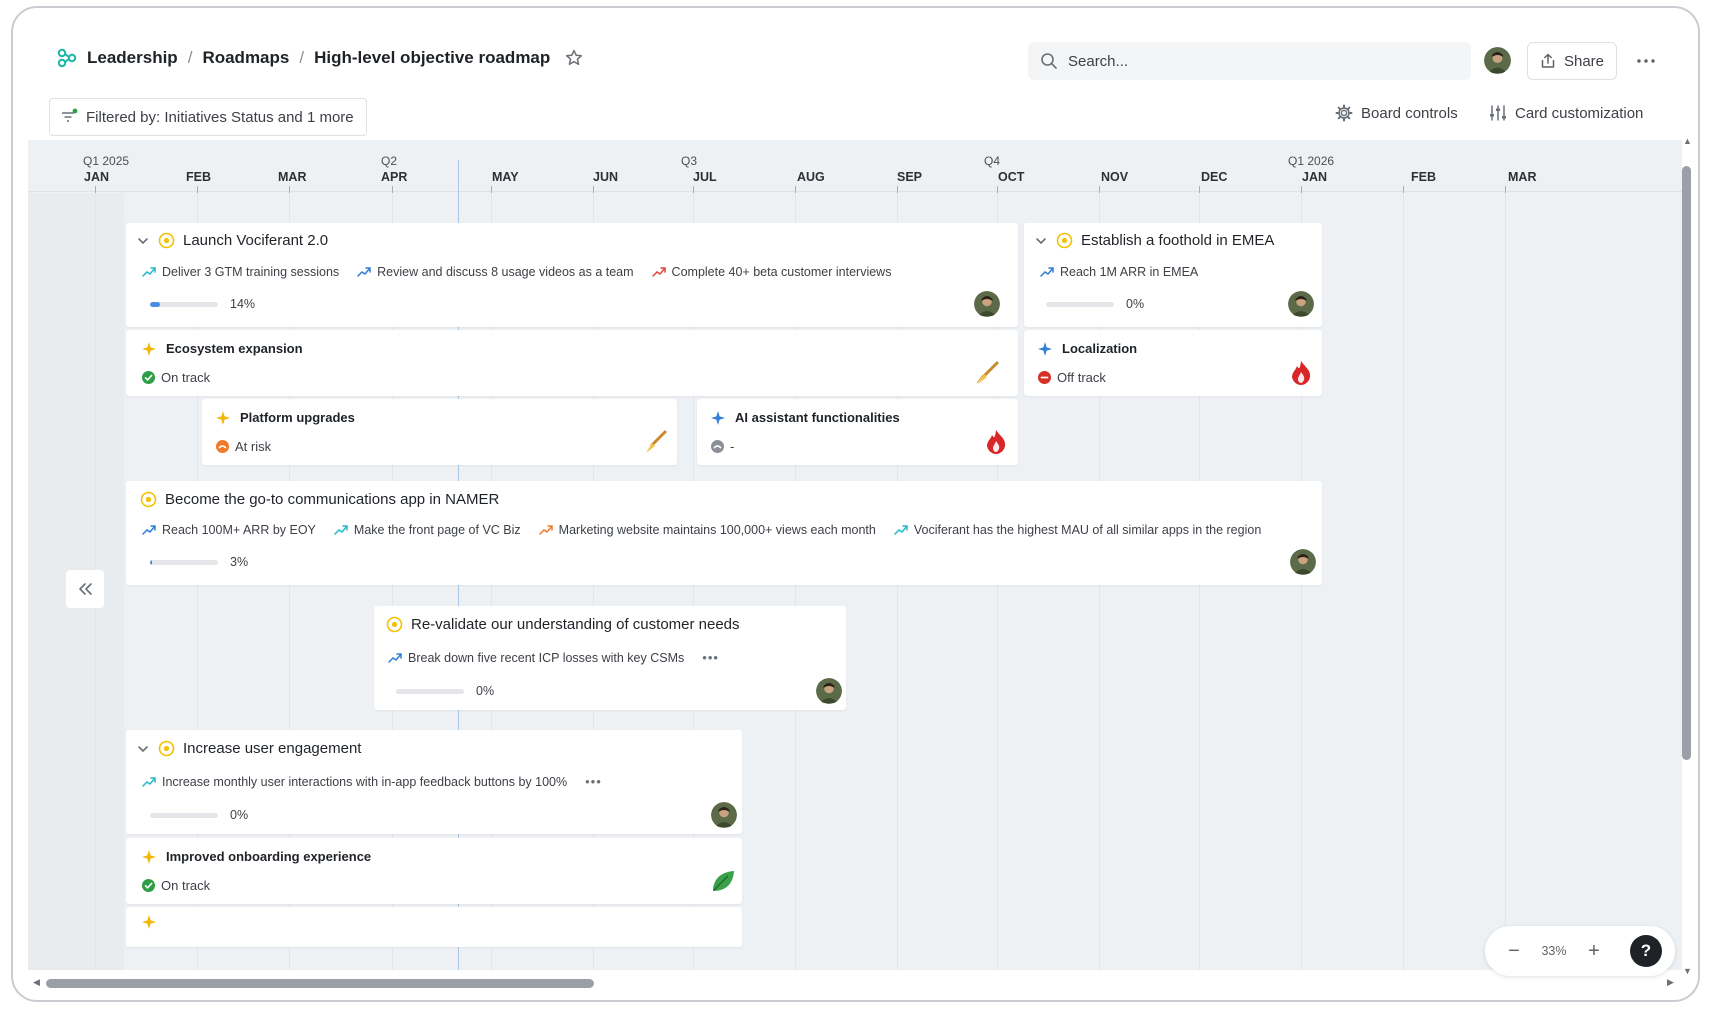  What do you see at coordinates (1315, 177) in the screenshot?
I see `month-label: JAN` at bounding box center [1315, 177].